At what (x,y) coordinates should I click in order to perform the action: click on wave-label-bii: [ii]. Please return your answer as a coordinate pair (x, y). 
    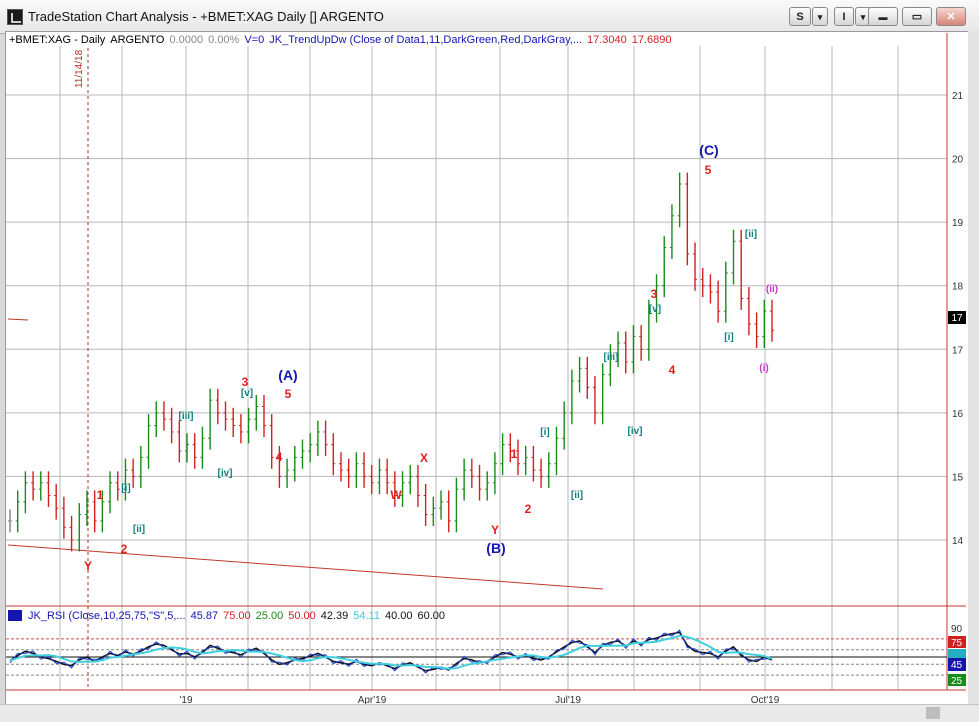
    Looking at the image, I should click on (577, 495).